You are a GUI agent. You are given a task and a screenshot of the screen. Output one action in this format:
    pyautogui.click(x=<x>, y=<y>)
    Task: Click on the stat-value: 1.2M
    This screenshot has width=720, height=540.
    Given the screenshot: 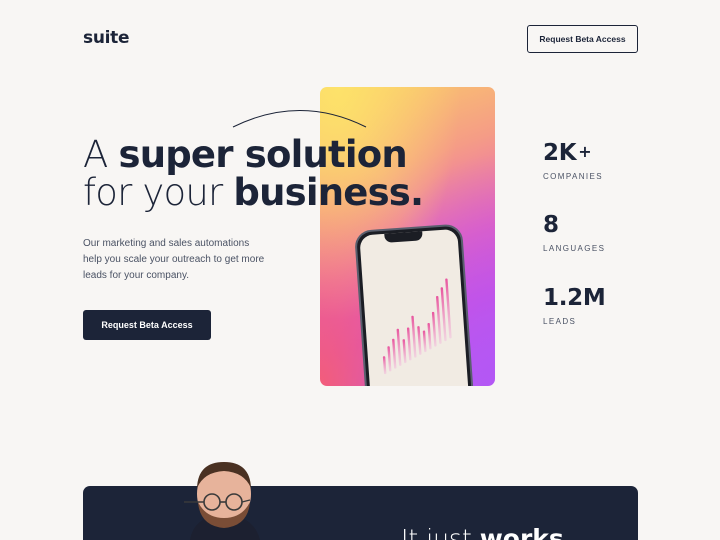 What is the action you would take?
    pyautogui.click(x=574, y=298)
    